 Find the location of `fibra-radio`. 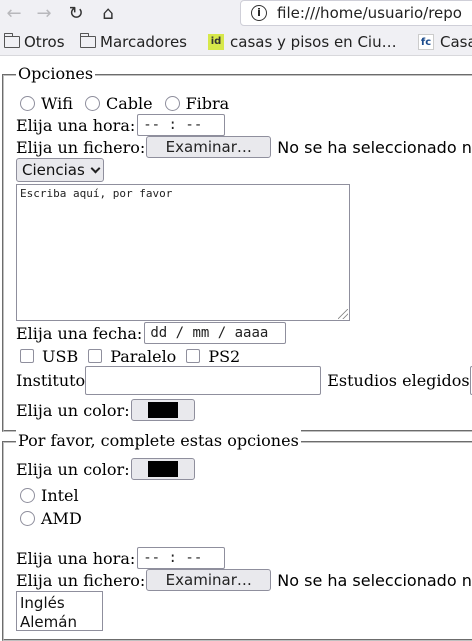

fibra-radio is located at coordinates (172, 103).